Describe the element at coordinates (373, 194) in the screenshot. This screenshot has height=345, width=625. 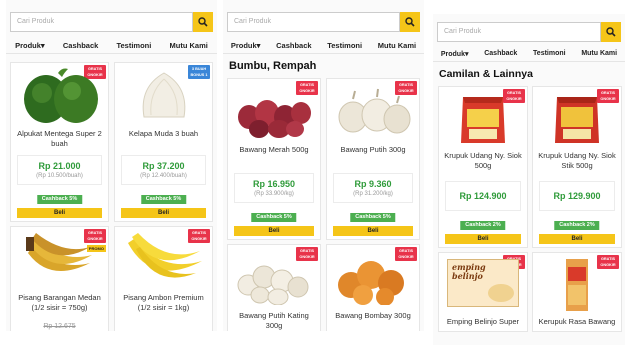
I see `unit-price: (Rp 31.200/kg)` at that location.